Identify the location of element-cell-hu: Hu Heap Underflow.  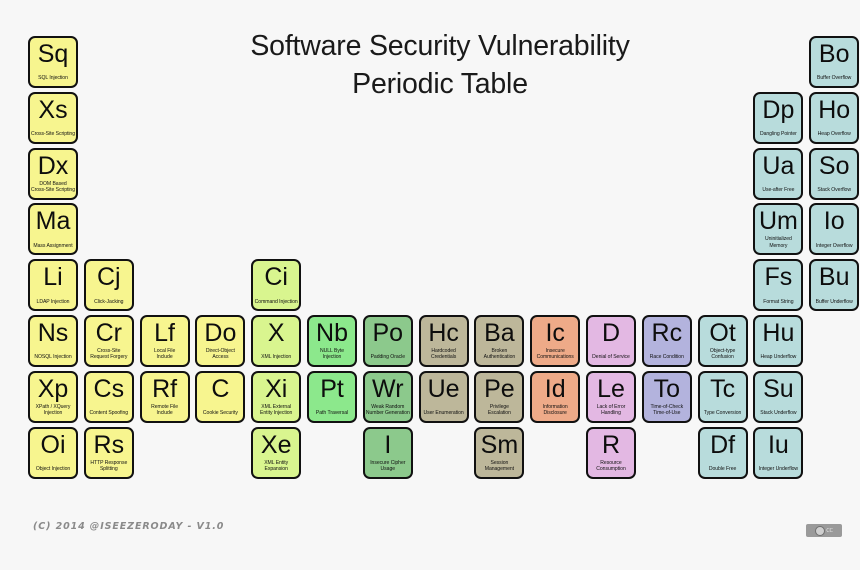
(778, 341).